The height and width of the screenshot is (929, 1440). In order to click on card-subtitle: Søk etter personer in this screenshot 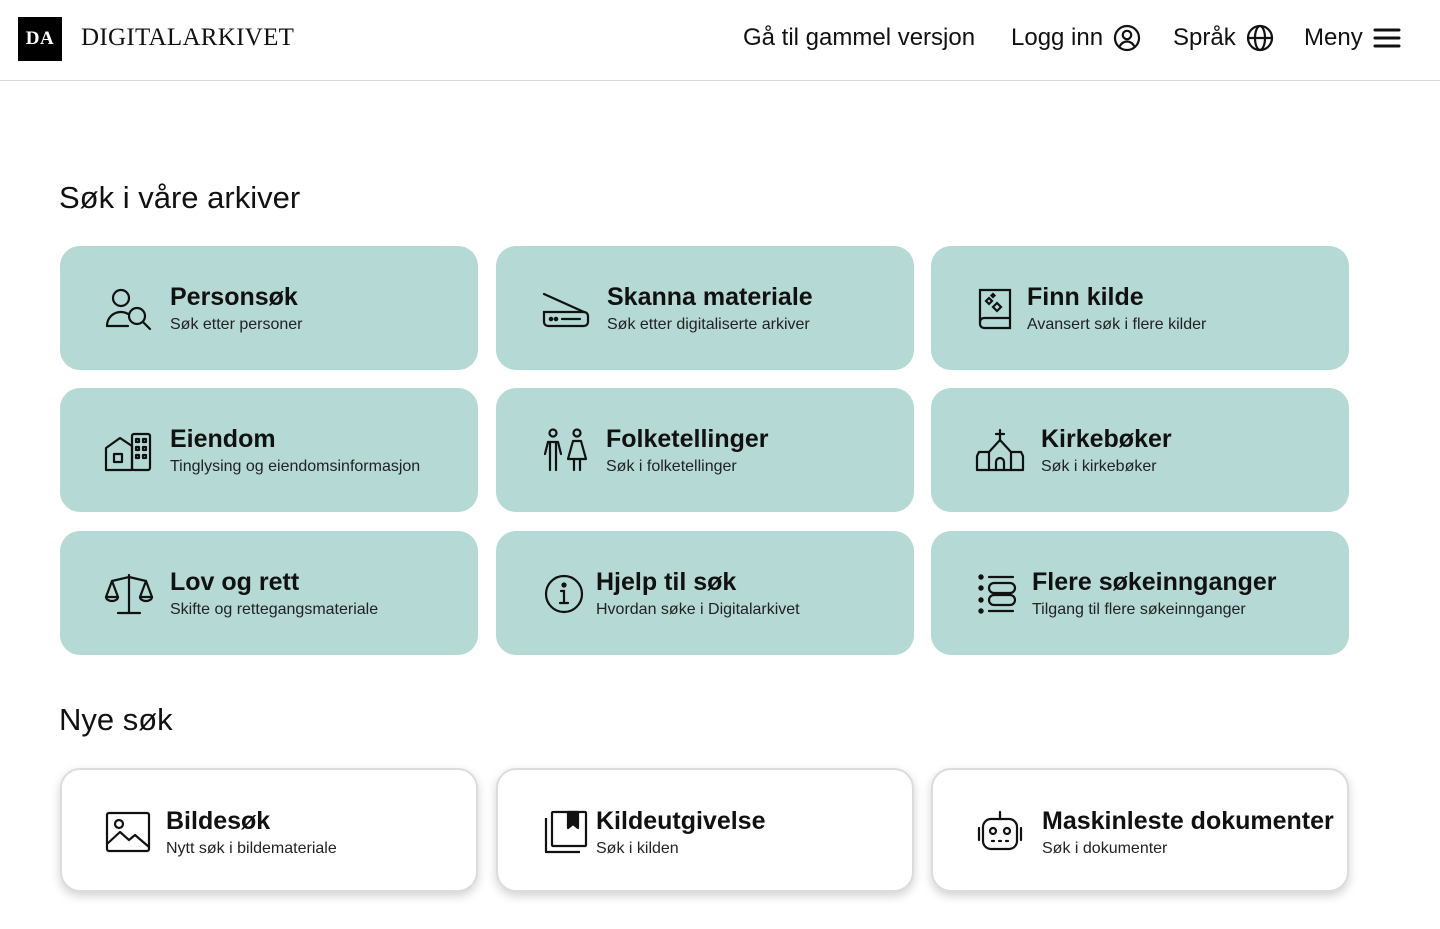, I will do `click(236, 324)`.